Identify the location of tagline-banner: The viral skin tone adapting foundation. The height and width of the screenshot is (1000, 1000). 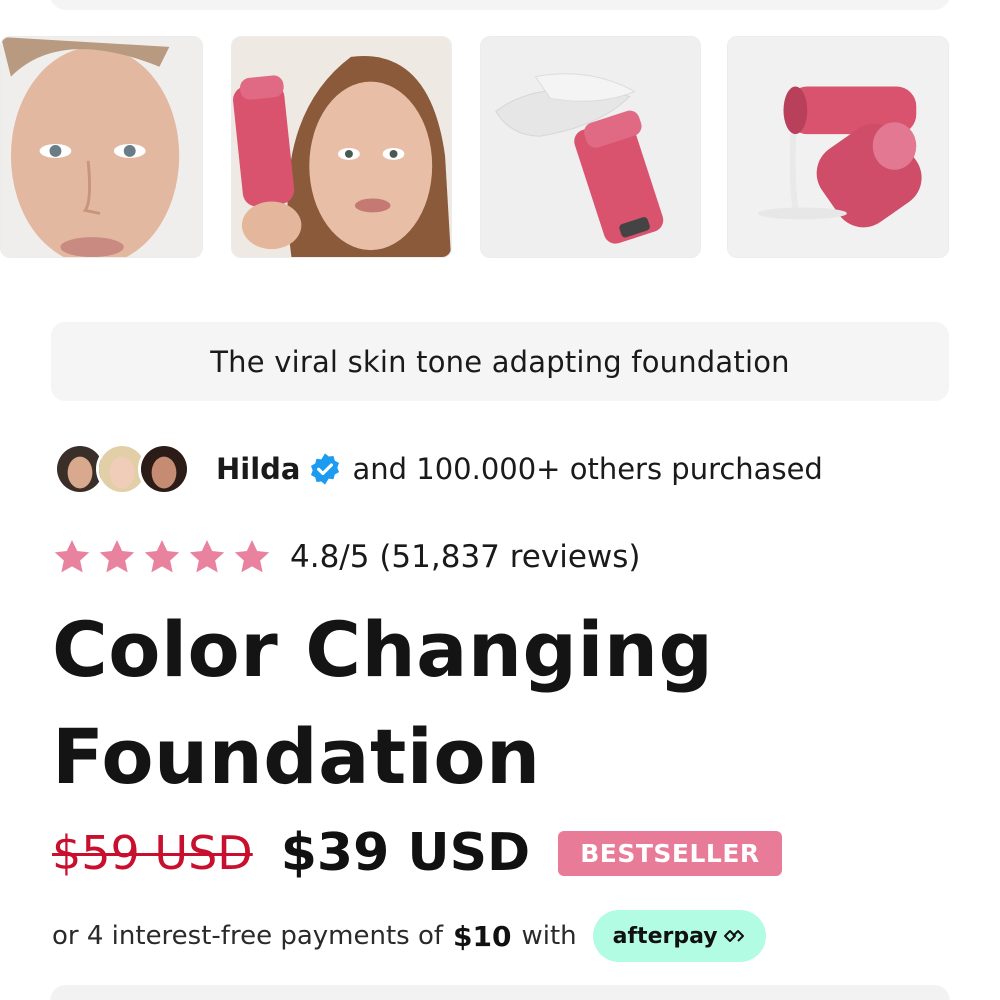
(500, 361).